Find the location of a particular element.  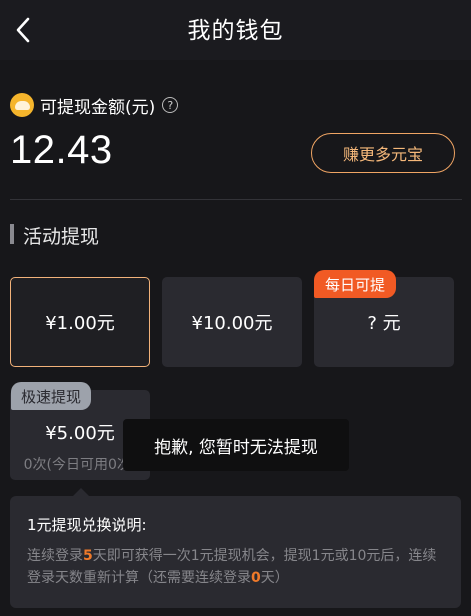

top-bar: 我的钱包 is located at coordinates (235, 30).